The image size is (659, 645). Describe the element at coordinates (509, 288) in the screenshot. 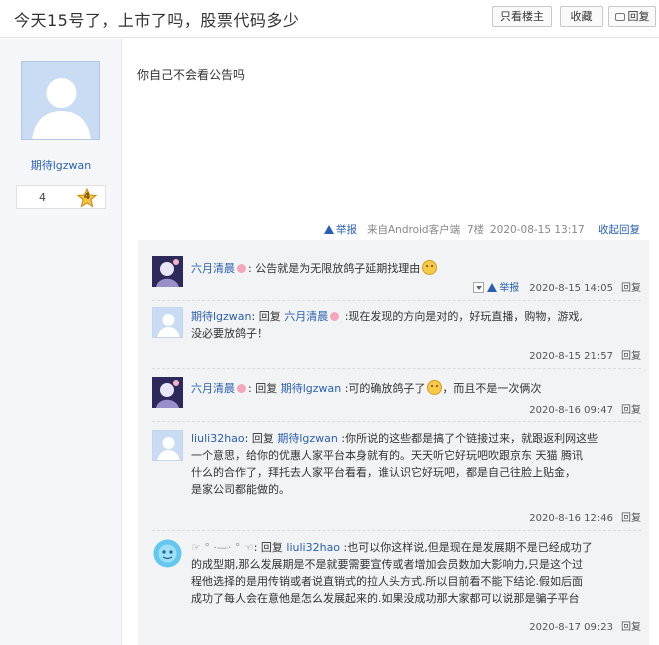

I see `comment-report-label: 举报` at that location.